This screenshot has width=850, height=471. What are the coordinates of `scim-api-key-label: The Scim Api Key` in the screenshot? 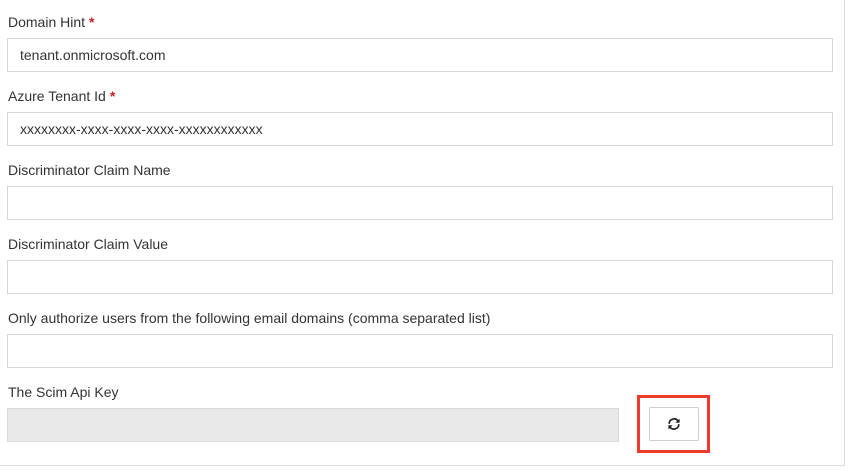 It's located at (63, 392).